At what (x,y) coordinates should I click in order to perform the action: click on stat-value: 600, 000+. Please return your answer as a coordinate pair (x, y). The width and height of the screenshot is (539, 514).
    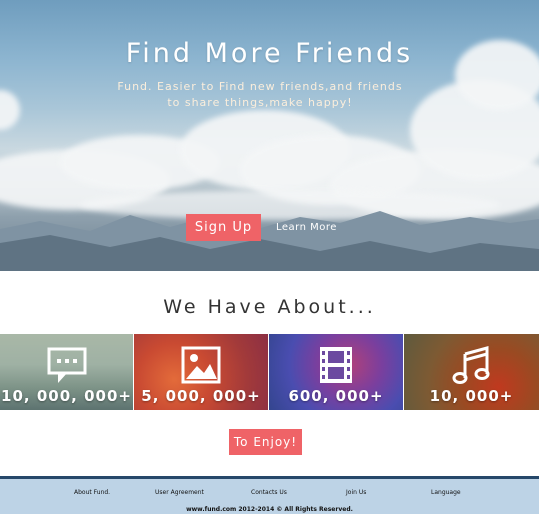
    Looking at the image, I should click on (336, 396).